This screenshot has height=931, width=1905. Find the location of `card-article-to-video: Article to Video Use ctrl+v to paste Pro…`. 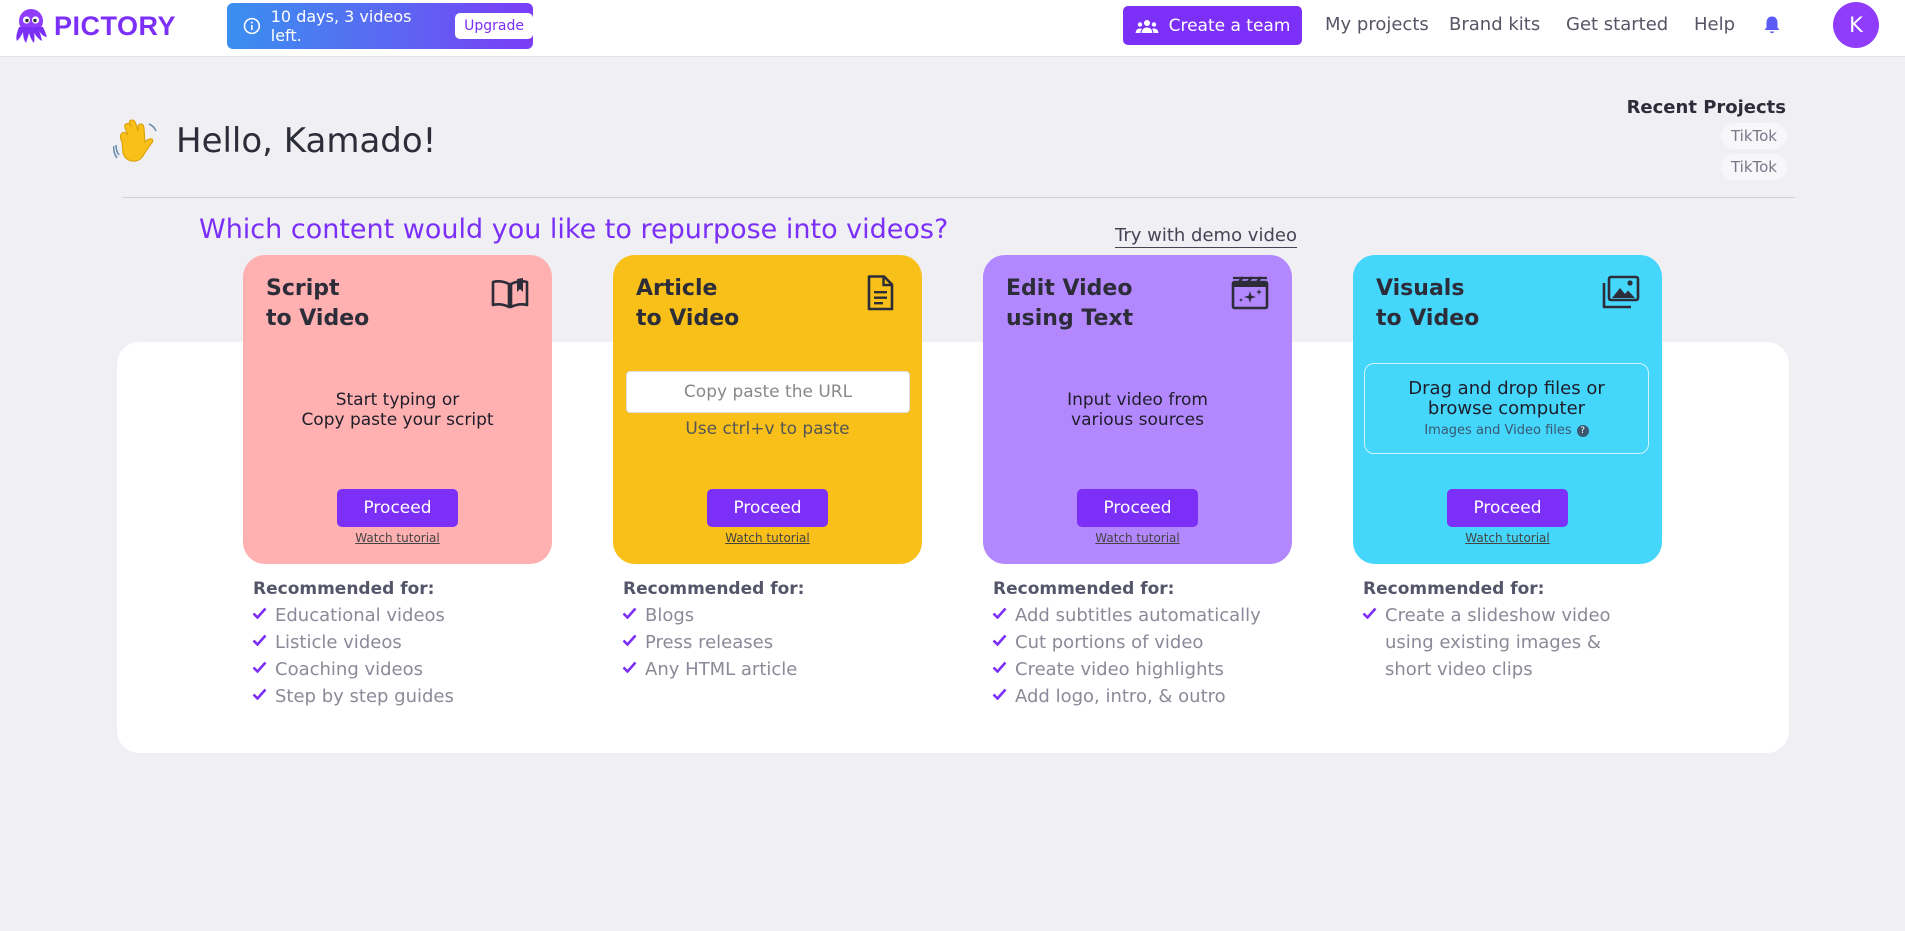

card-article-to-video: Article to Video Use ctrl+v to paste Pro… is located at coordinates (767, 409).